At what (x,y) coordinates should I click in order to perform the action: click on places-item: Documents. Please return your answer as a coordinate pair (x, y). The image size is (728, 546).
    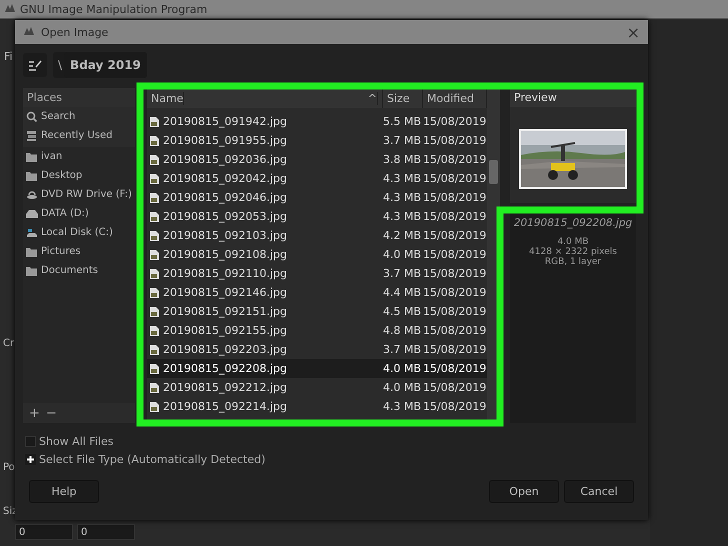
    Looking at the image, I should click on (63, 270).